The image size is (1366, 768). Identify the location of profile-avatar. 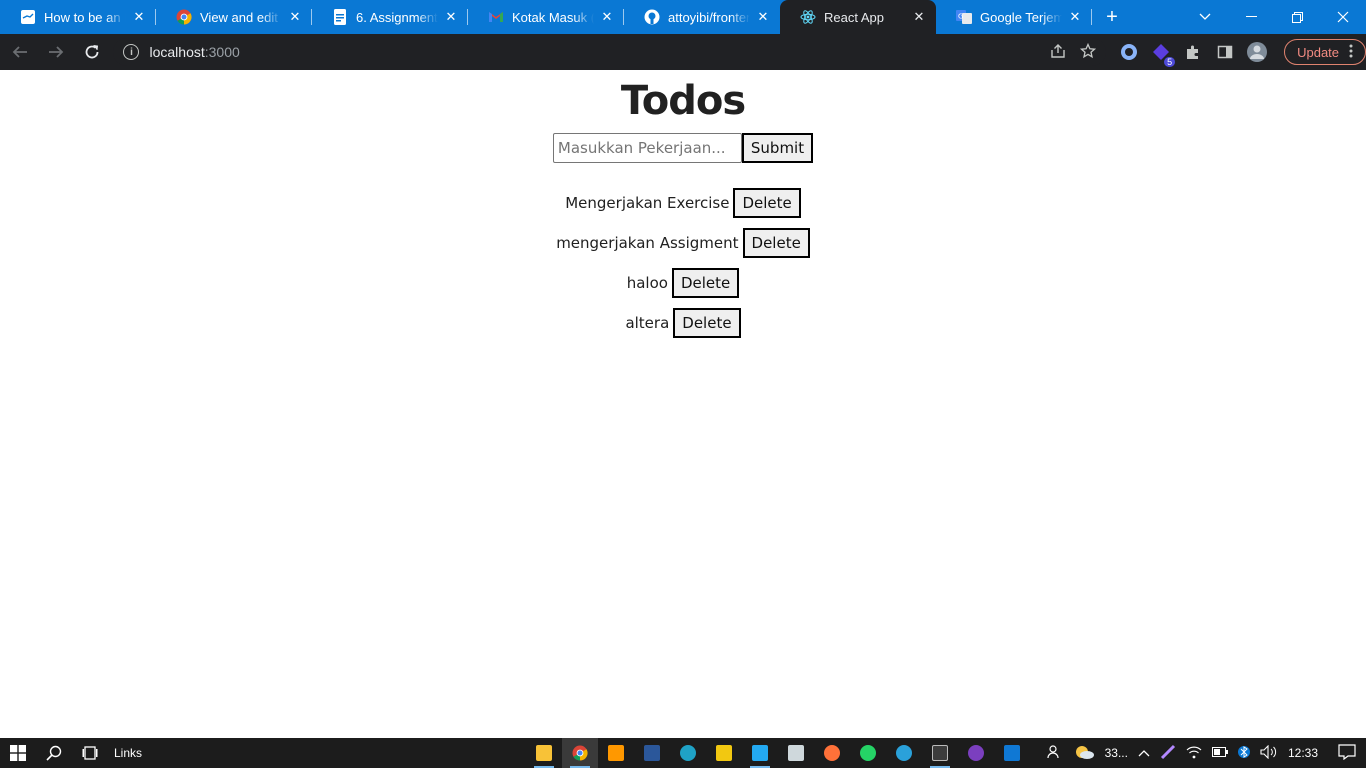
(1257, 52).